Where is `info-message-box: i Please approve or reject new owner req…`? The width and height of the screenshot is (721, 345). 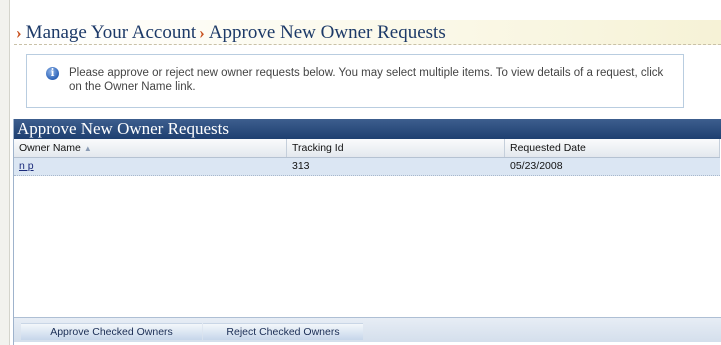 info-message-box: i Please approve or reject new owner req… is located at coordinates (355, 81).